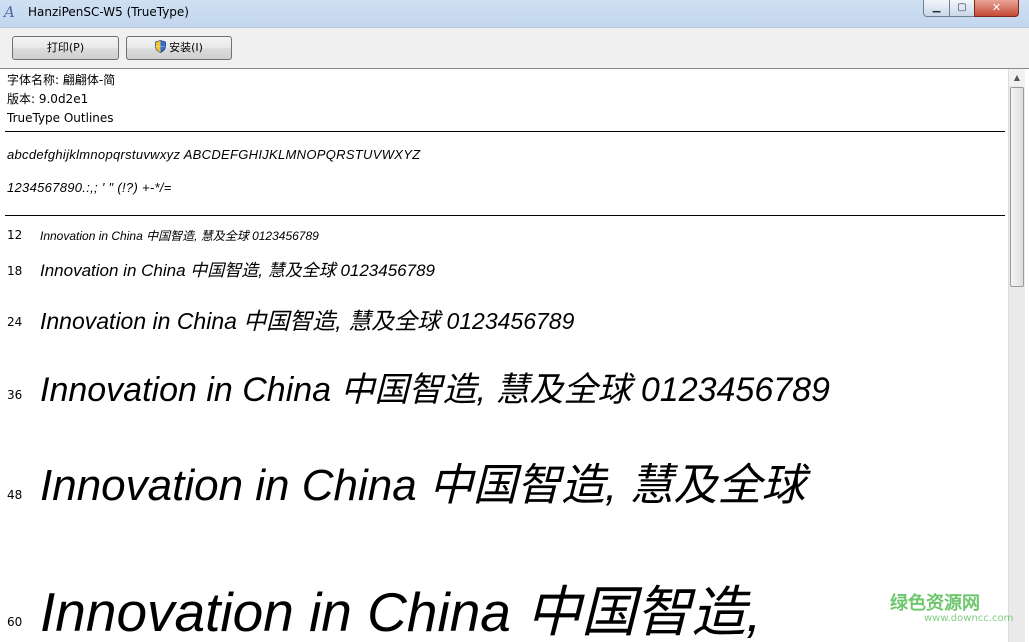  What do you see at coordinates (15, 495) in the screenshot?
I see `sample-size-label: 48` at bounding box center [15, 495].